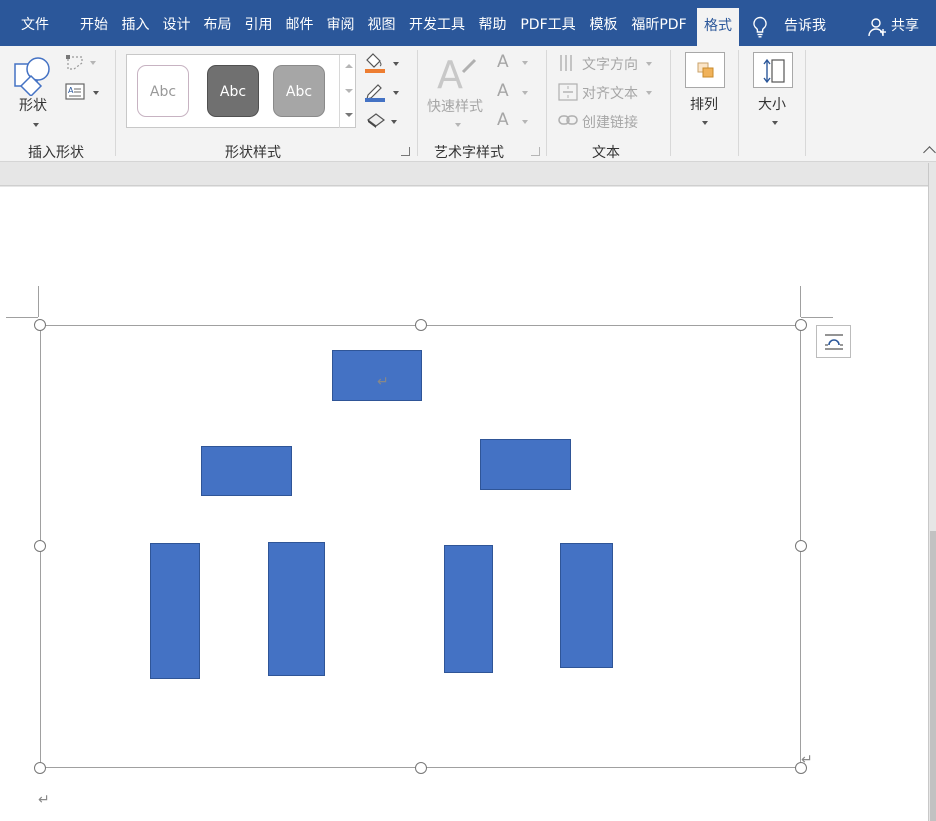 This screenshot has height=821, width=936. Describe the element at coordinates (36, 125) in the screenshot. I see `shapes-dropdown-arrow` at that location.